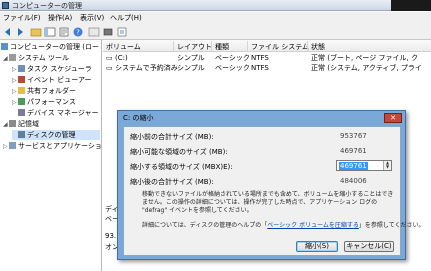 The image size is (431, 271). Describe the element at coordinates (181, 167) in the screenshot. I see `shrink-amount-label: 縮小する領域のサイズ (MBX)E):` at that location.